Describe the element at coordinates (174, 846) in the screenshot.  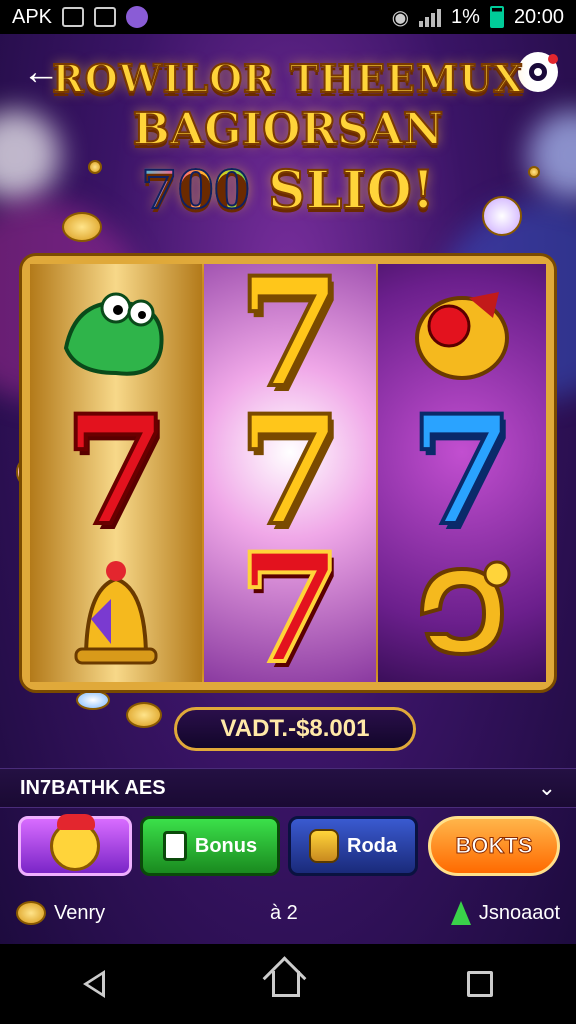
I see `card-icon` at that location.